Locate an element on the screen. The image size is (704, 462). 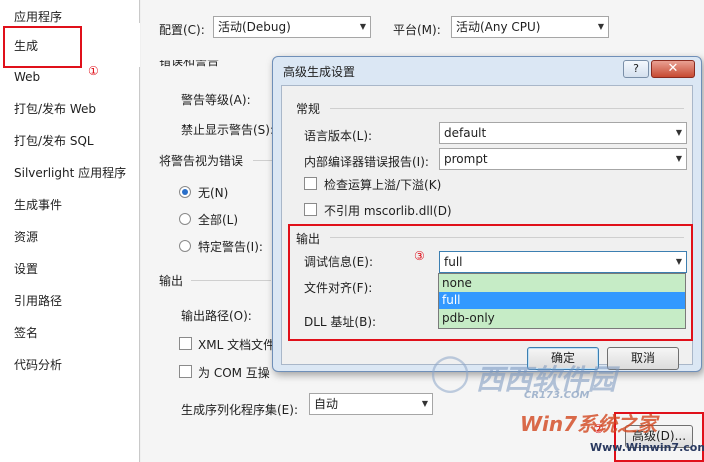
radio-none-label: 无(N) is located at coordinates (213, 193).